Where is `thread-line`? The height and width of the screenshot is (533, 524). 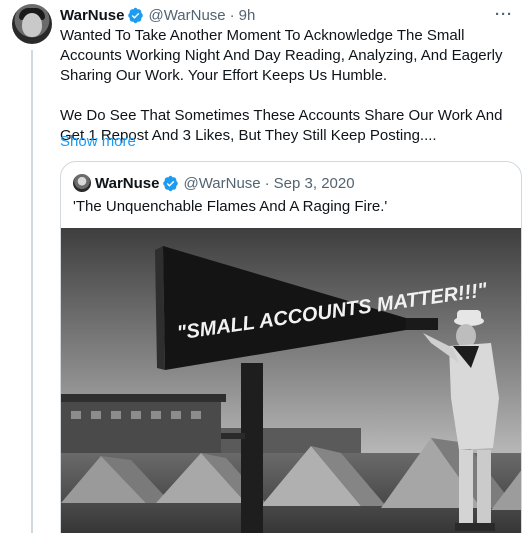
thread-line is located at coordinates (32, 291).